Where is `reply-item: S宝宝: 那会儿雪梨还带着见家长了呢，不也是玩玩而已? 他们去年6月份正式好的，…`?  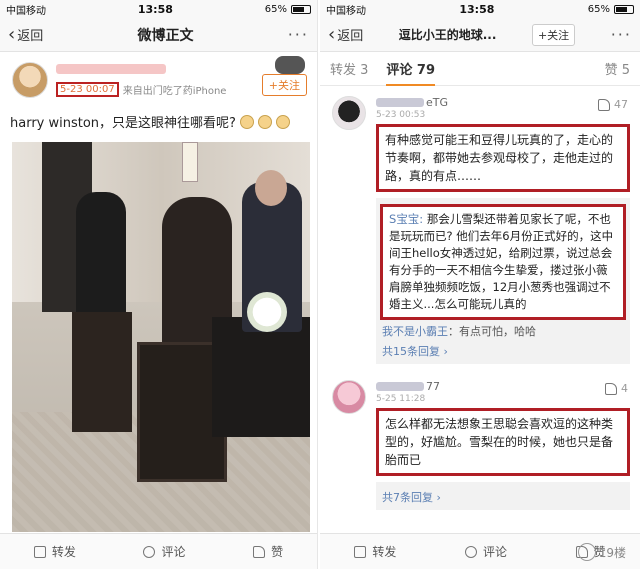 reply-item: S宝宝: 那会儿雪梨还带着见家长了呢，不也是玩玩而已? 他们去年6月份正式好的，… is located at coordinates (503, 262).